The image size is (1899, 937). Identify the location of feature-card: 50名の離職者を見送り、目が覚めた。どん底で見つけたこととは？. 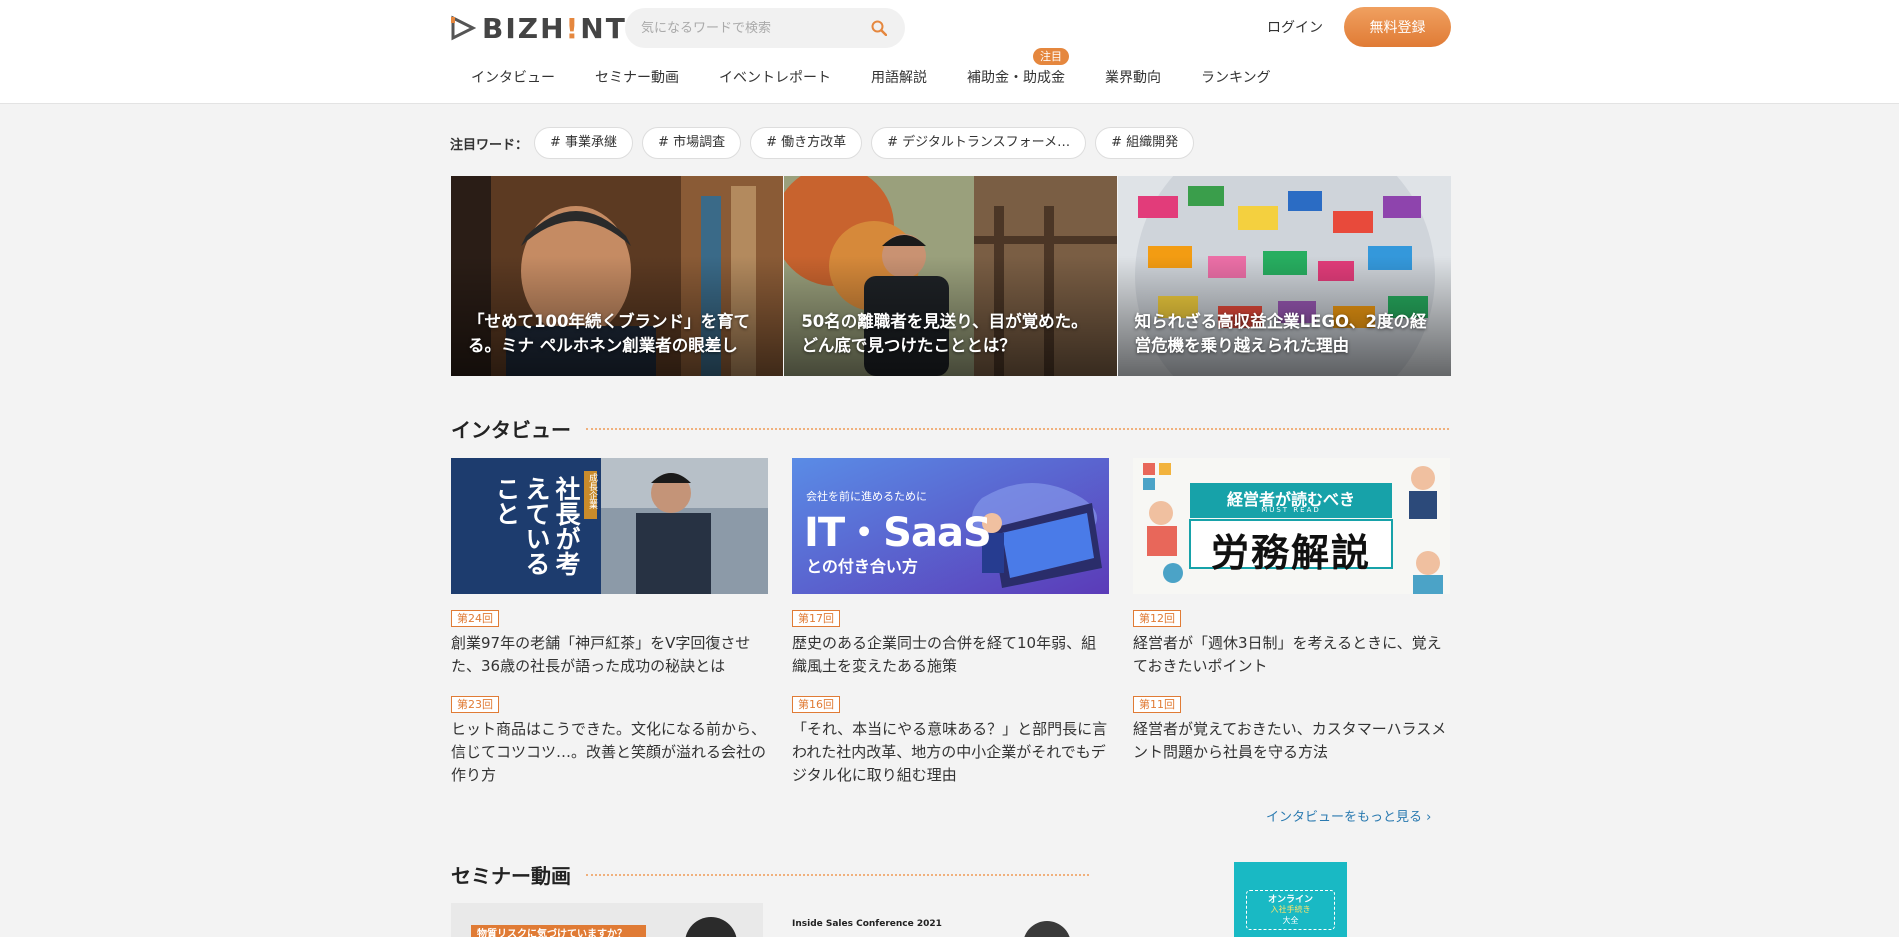
(950, 276).